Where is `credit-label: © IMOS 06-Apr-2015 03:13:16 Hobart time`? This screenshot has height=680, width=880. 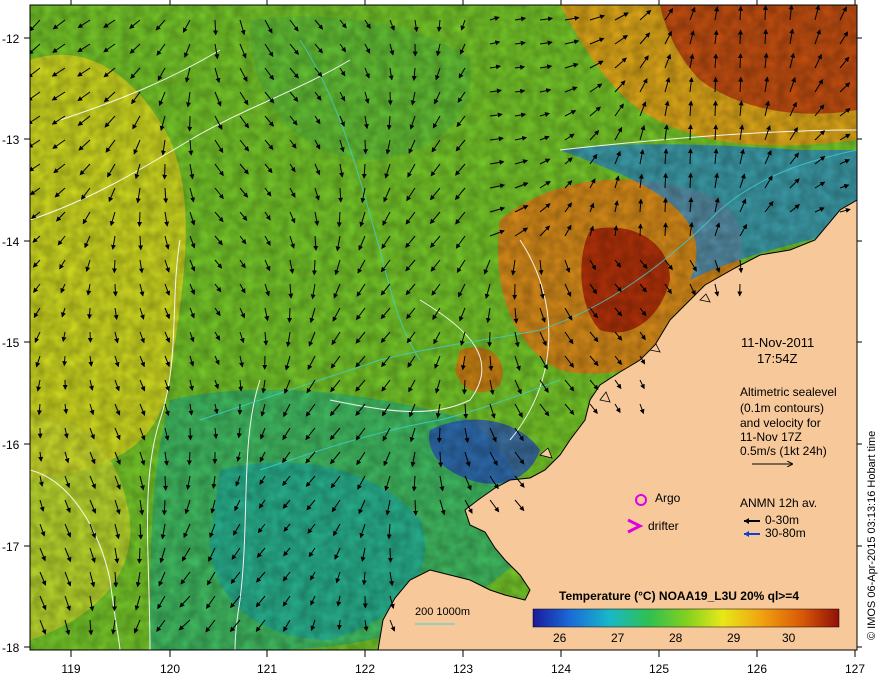
credit-label: © IMOS 06-Apr-2015 03:13:16 Hobart time is located at coordinates (872, 535).